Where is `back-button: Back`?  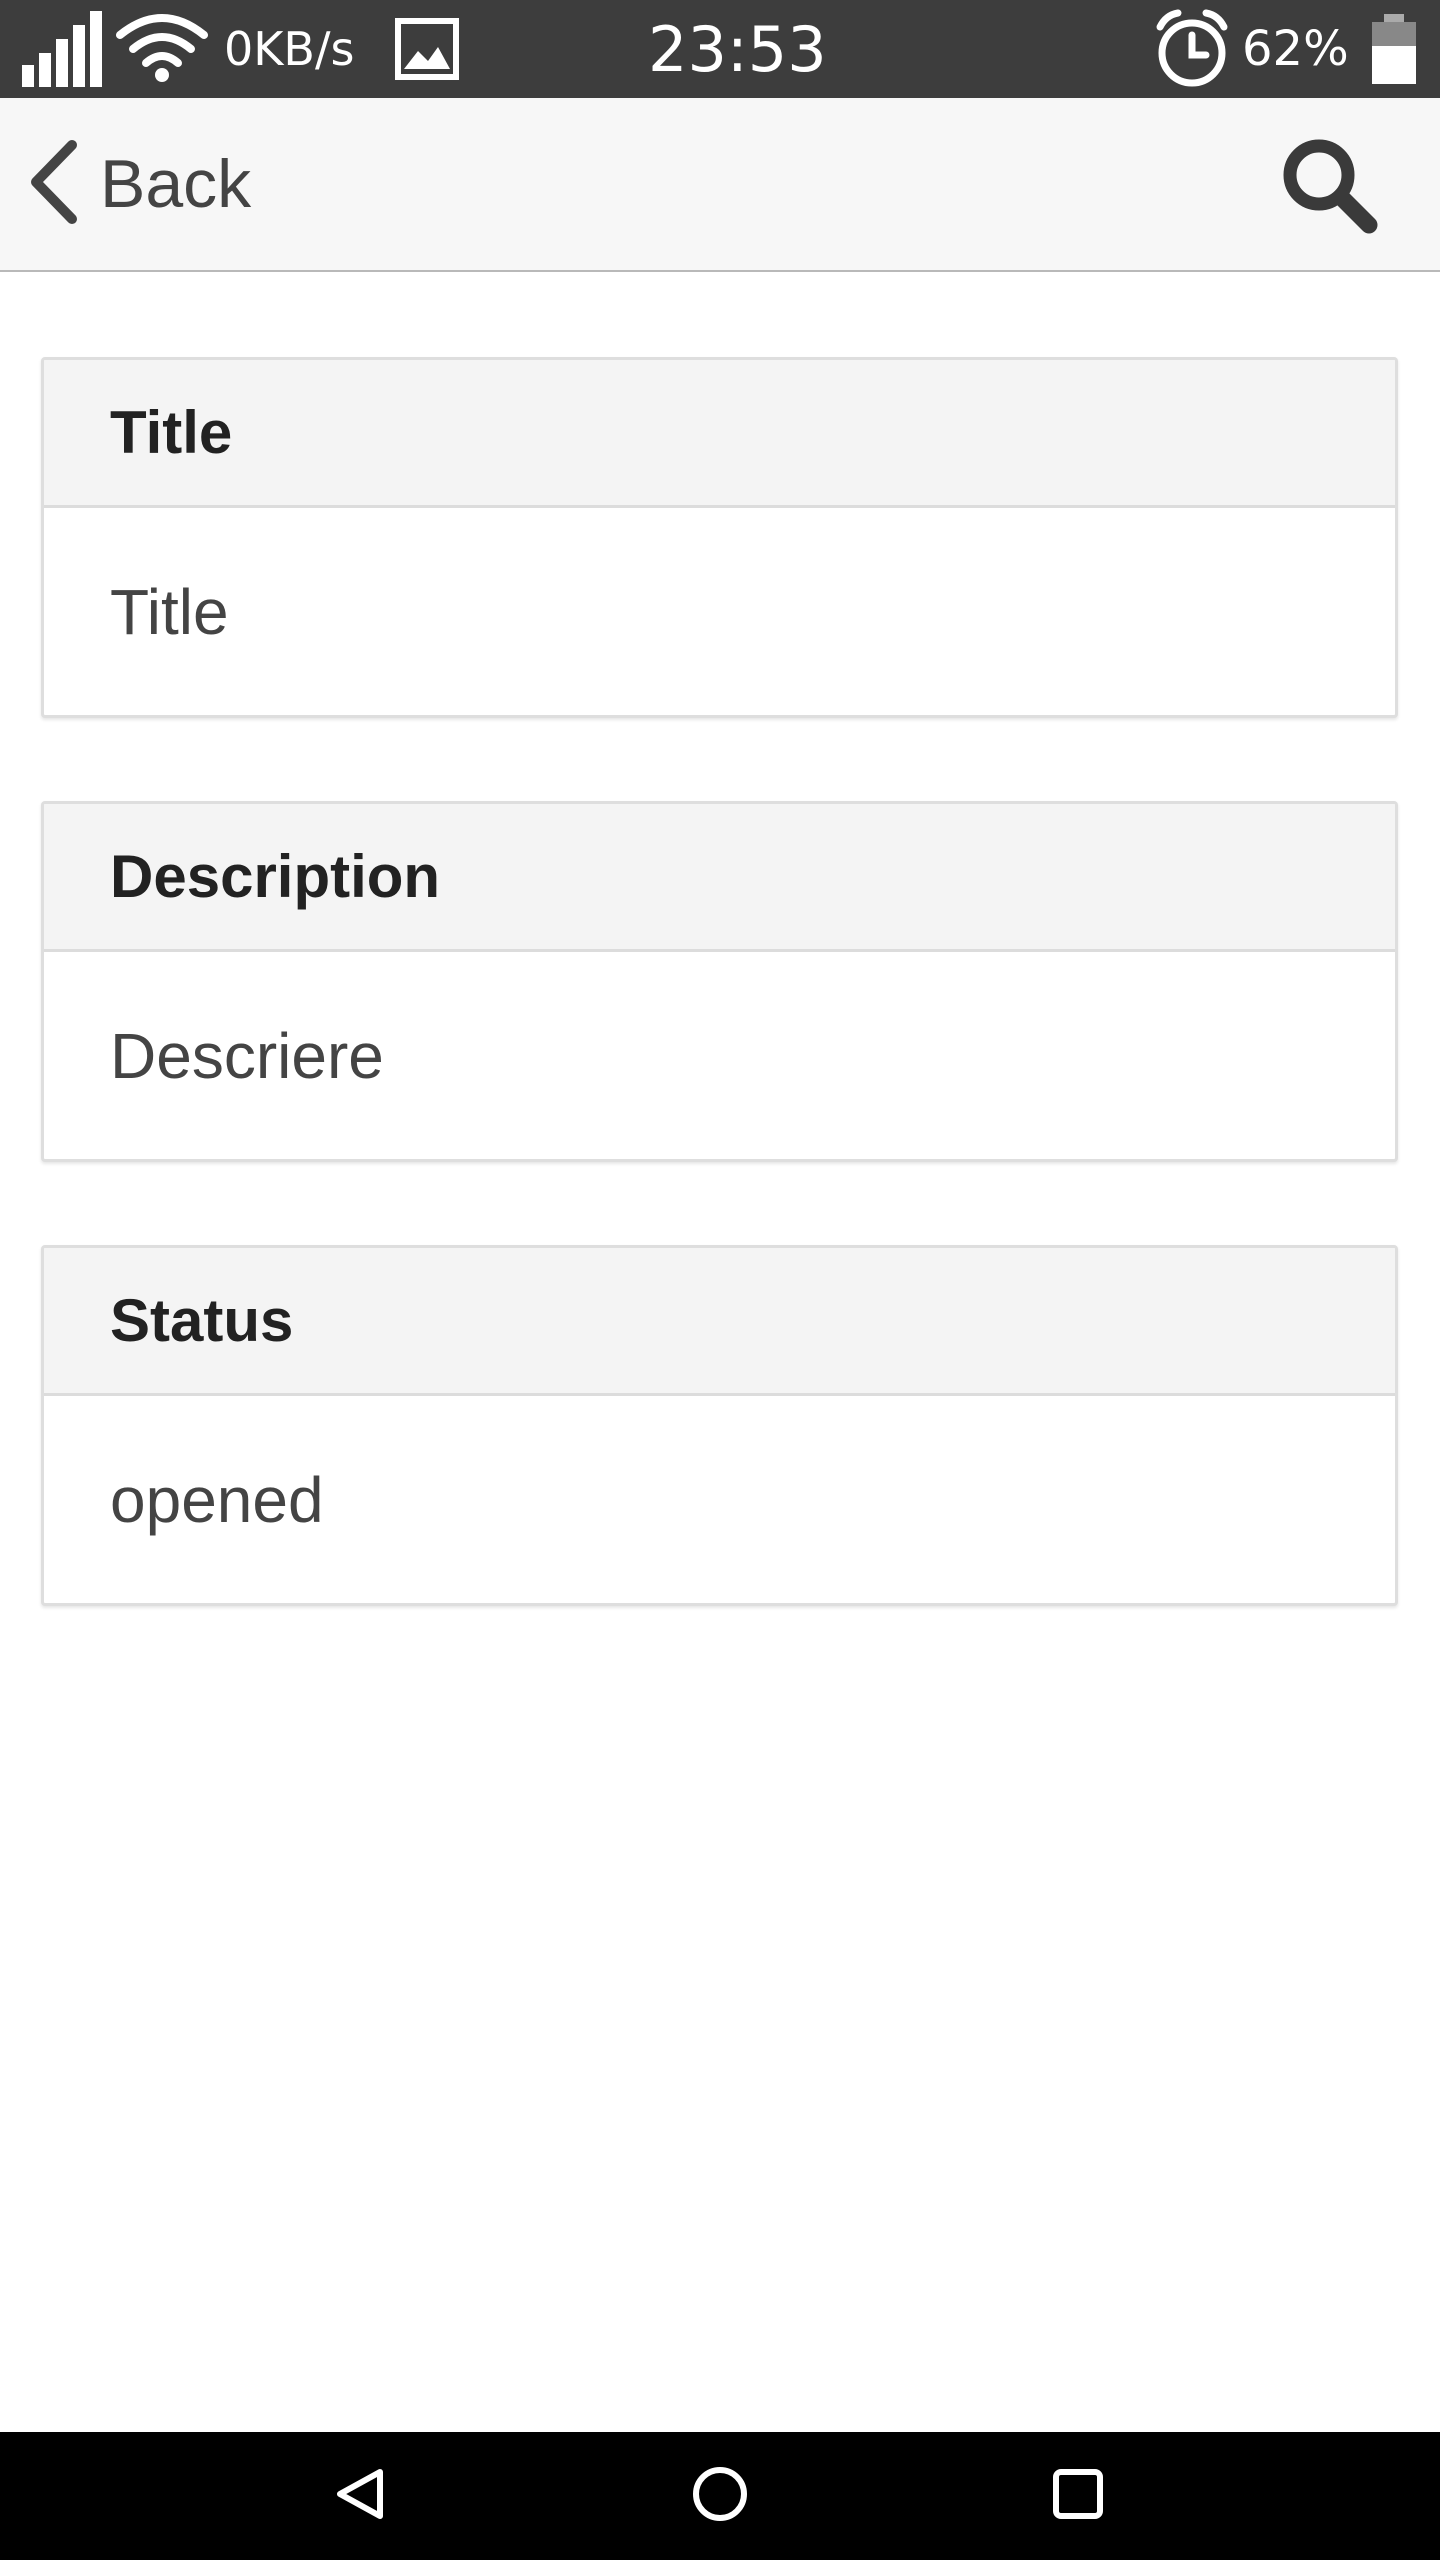
back-button: Back is located at coordinates (138, 184).